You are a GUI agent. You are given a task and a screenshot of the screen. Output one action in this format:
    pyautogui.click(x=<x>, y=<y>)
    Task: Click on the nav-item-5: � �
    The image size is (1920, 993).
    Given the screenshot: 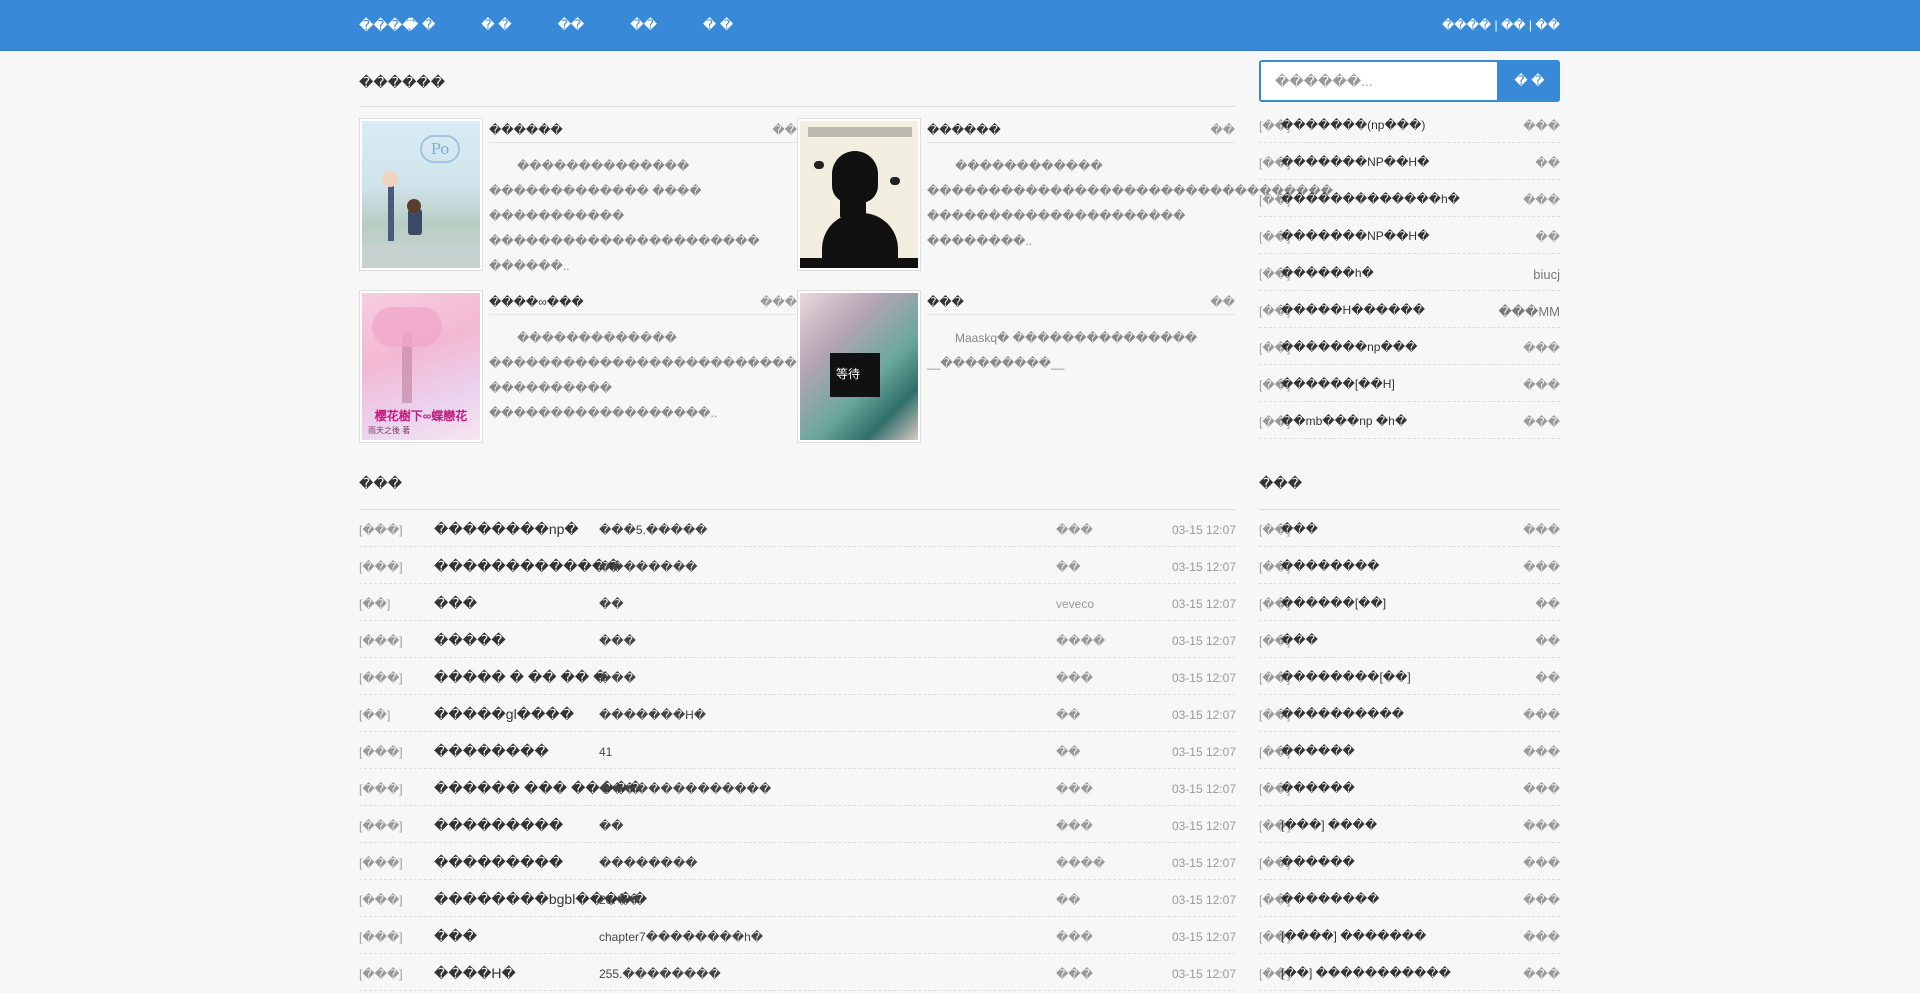 What is the action you would take?
    pyautogui.click(x=718, y=25)
    